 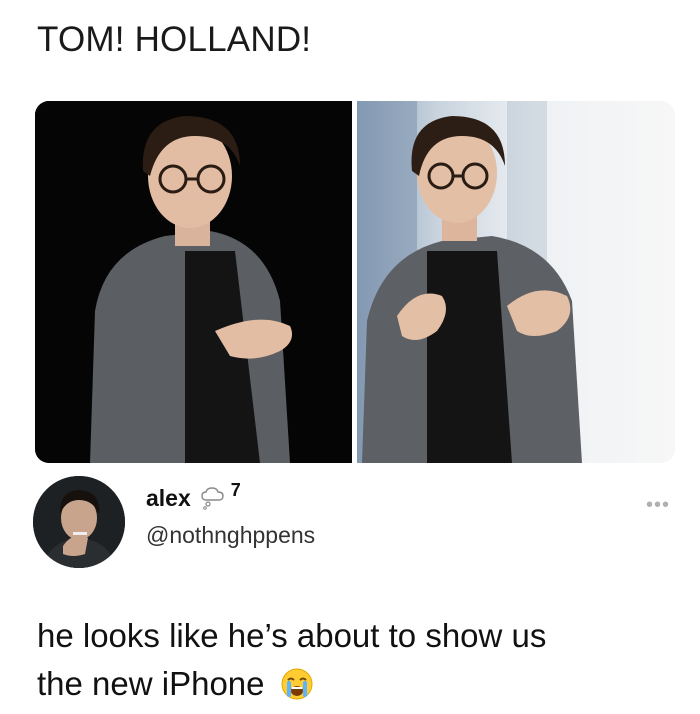 What do you see at coordinates (357, 684) in the screenshot?
I see `tweet-text-line-2-wrap: the new iPhone` at bounding box center [357, 684].